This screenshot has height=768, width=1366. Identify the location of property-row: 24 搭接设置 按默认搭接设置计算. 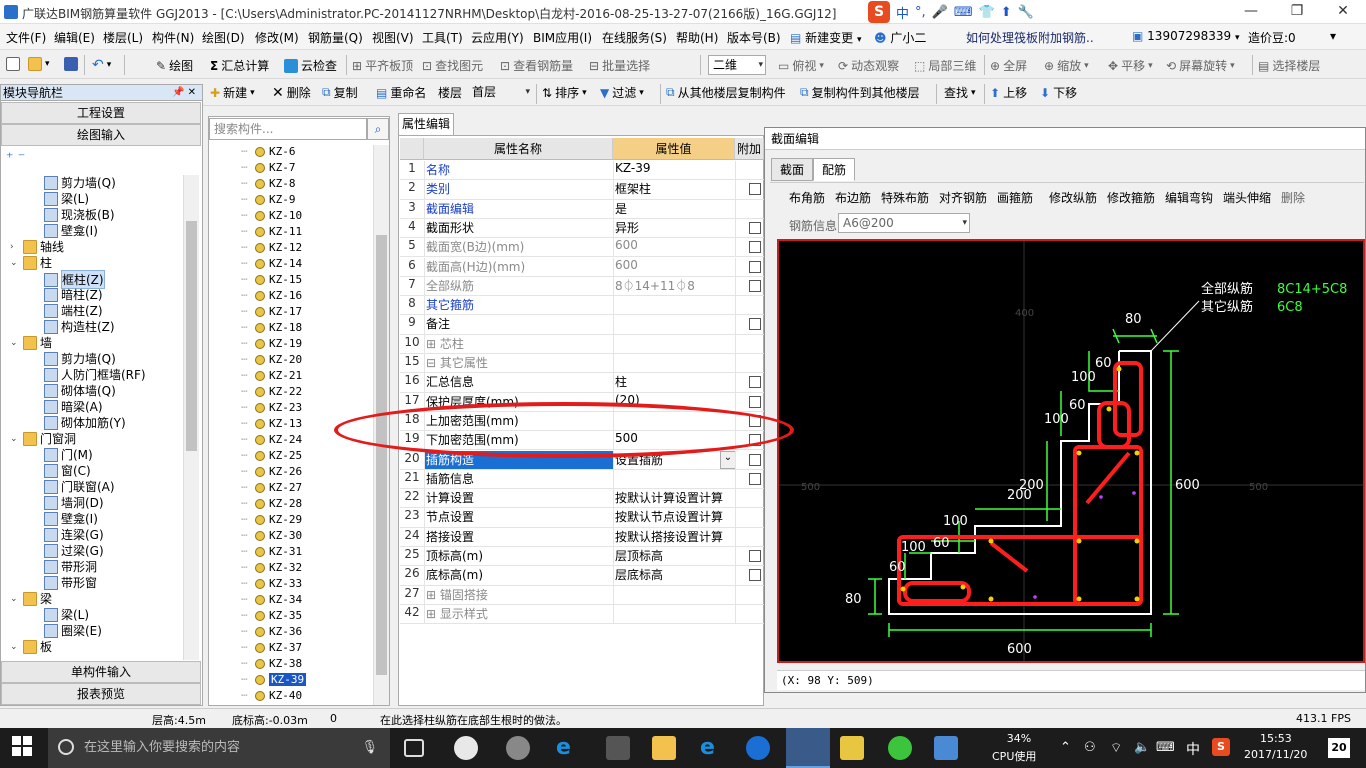
(582, 537).